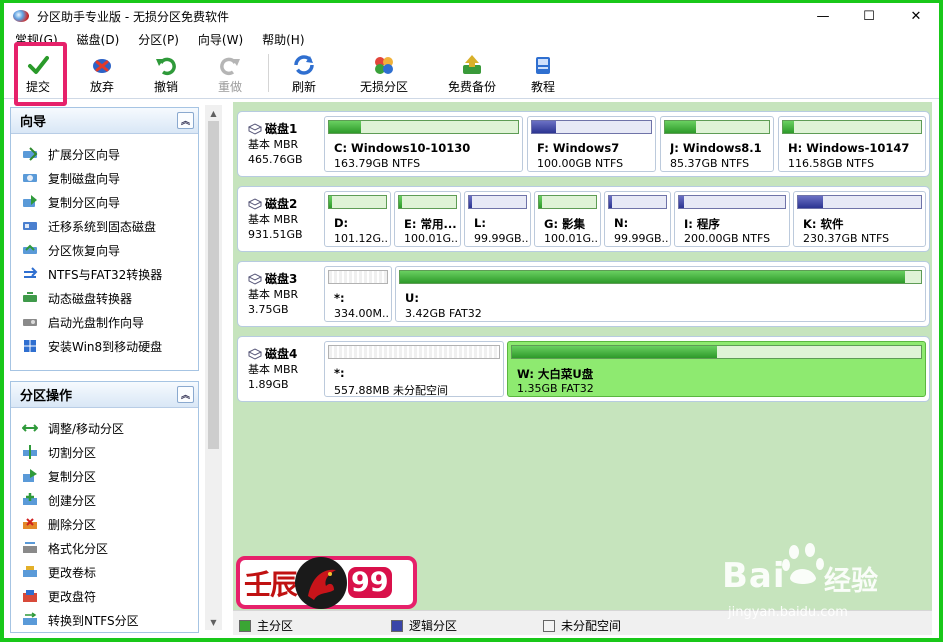  Describe the element at coordinates (339, 373) in the screenshot. I see `partition-label: *:` at that location.